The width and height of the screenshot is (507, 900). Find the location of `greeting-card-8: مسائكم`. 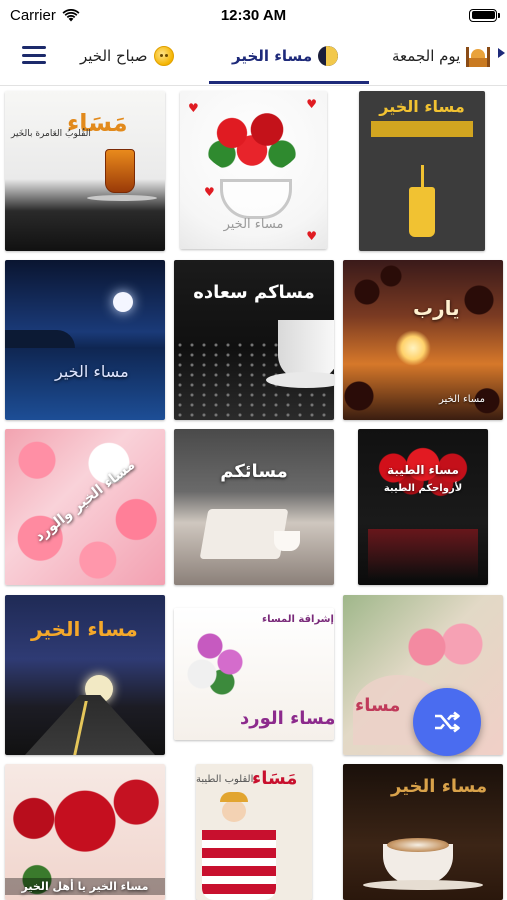

greeting-card-8: مسائكم is located at coordinates (254, 507).